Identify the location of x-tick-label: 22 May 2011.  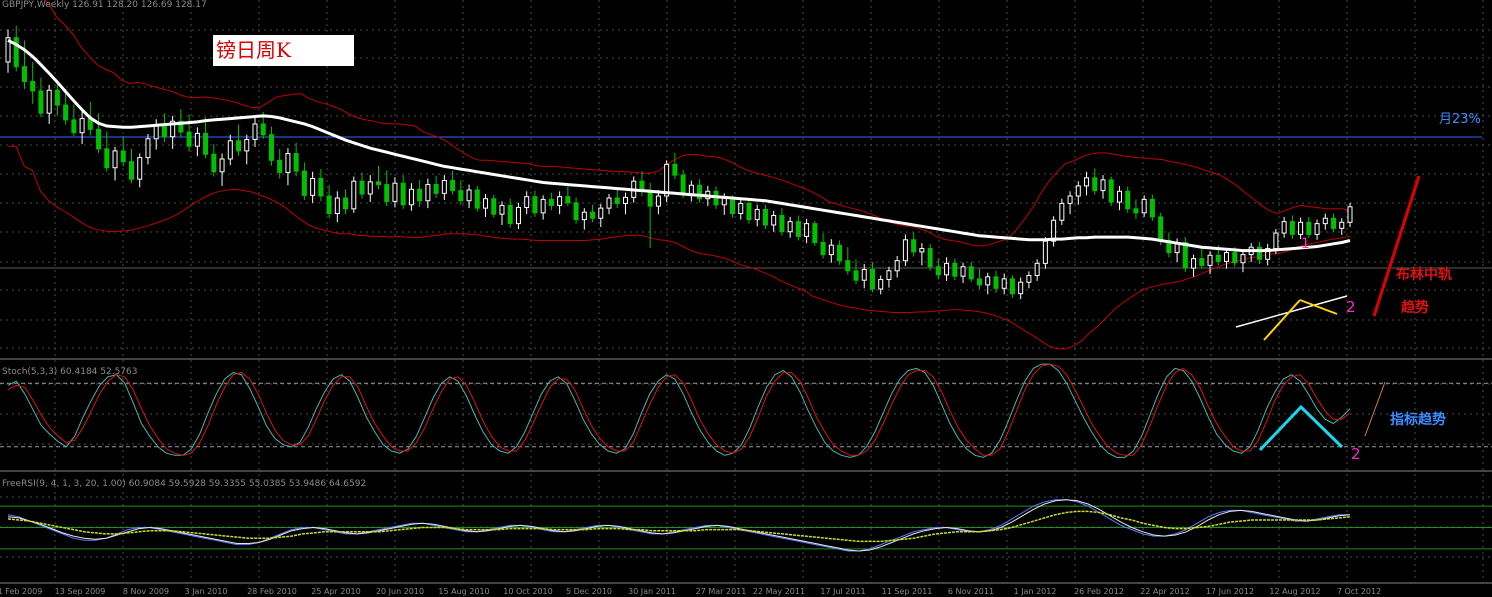
(779, 591).